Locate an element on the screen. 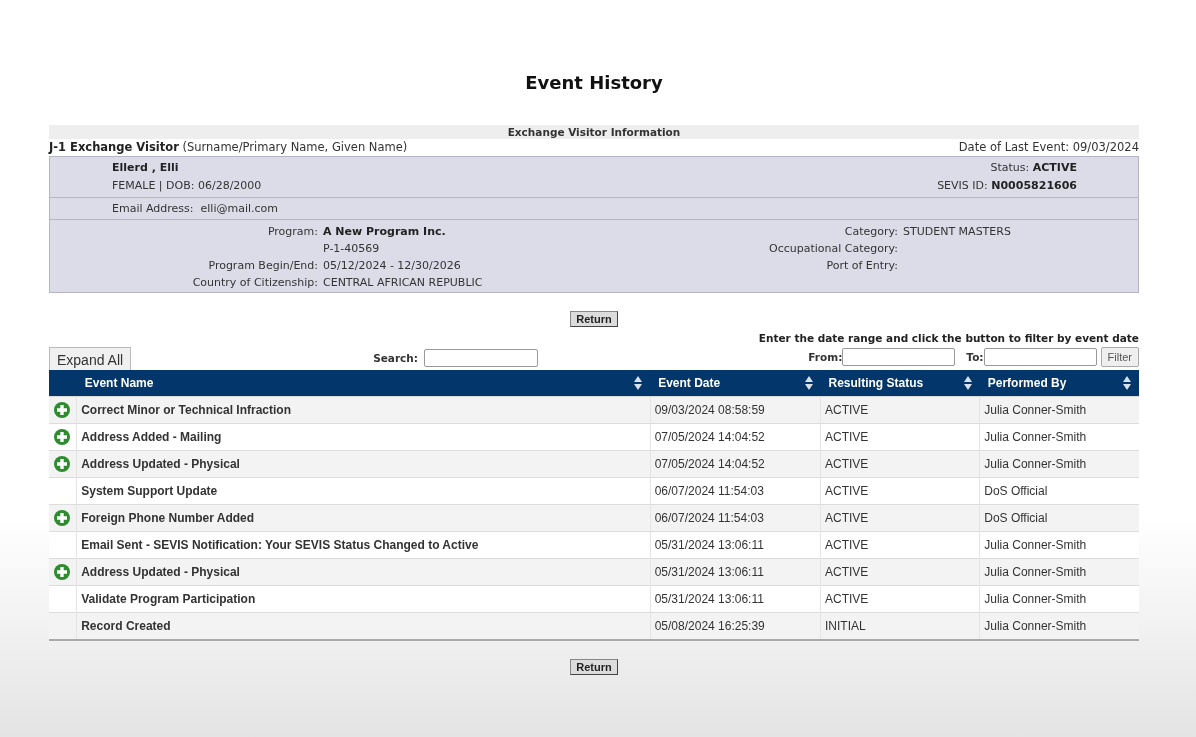 This screenshot has width=1196, height=737. table-cell: Foreign Phone Number Added is located at coordinates (363, 518).